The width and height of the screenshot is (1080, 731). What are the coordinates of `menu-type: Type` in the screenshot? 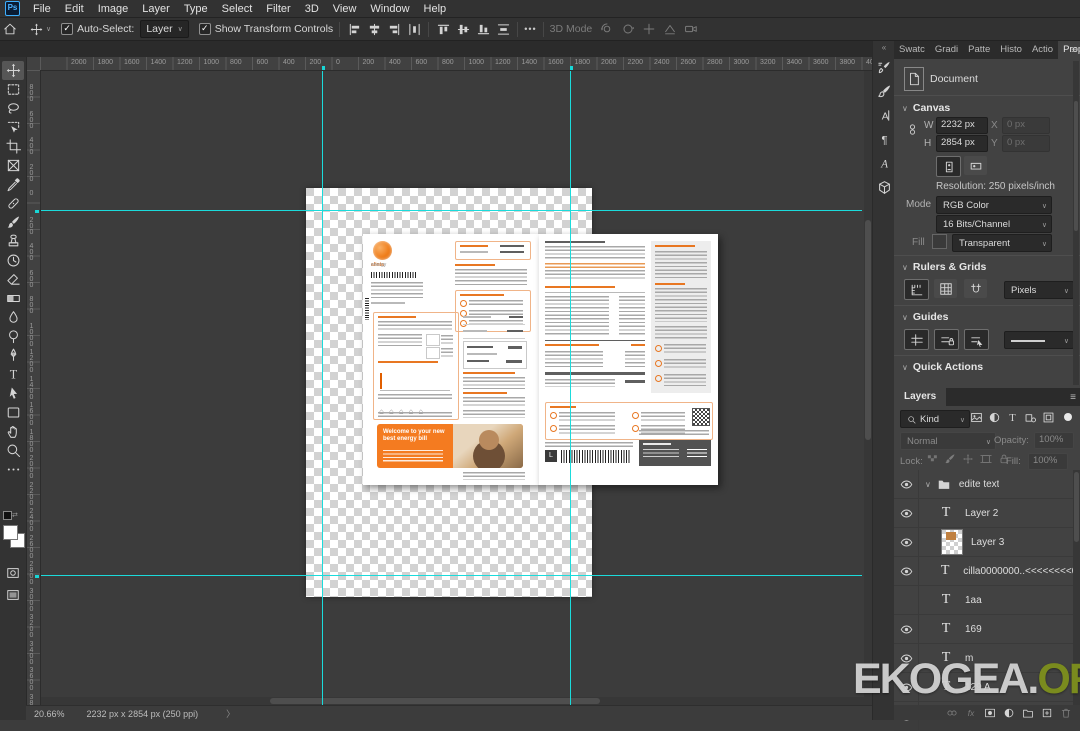 It's located at (196, 9).